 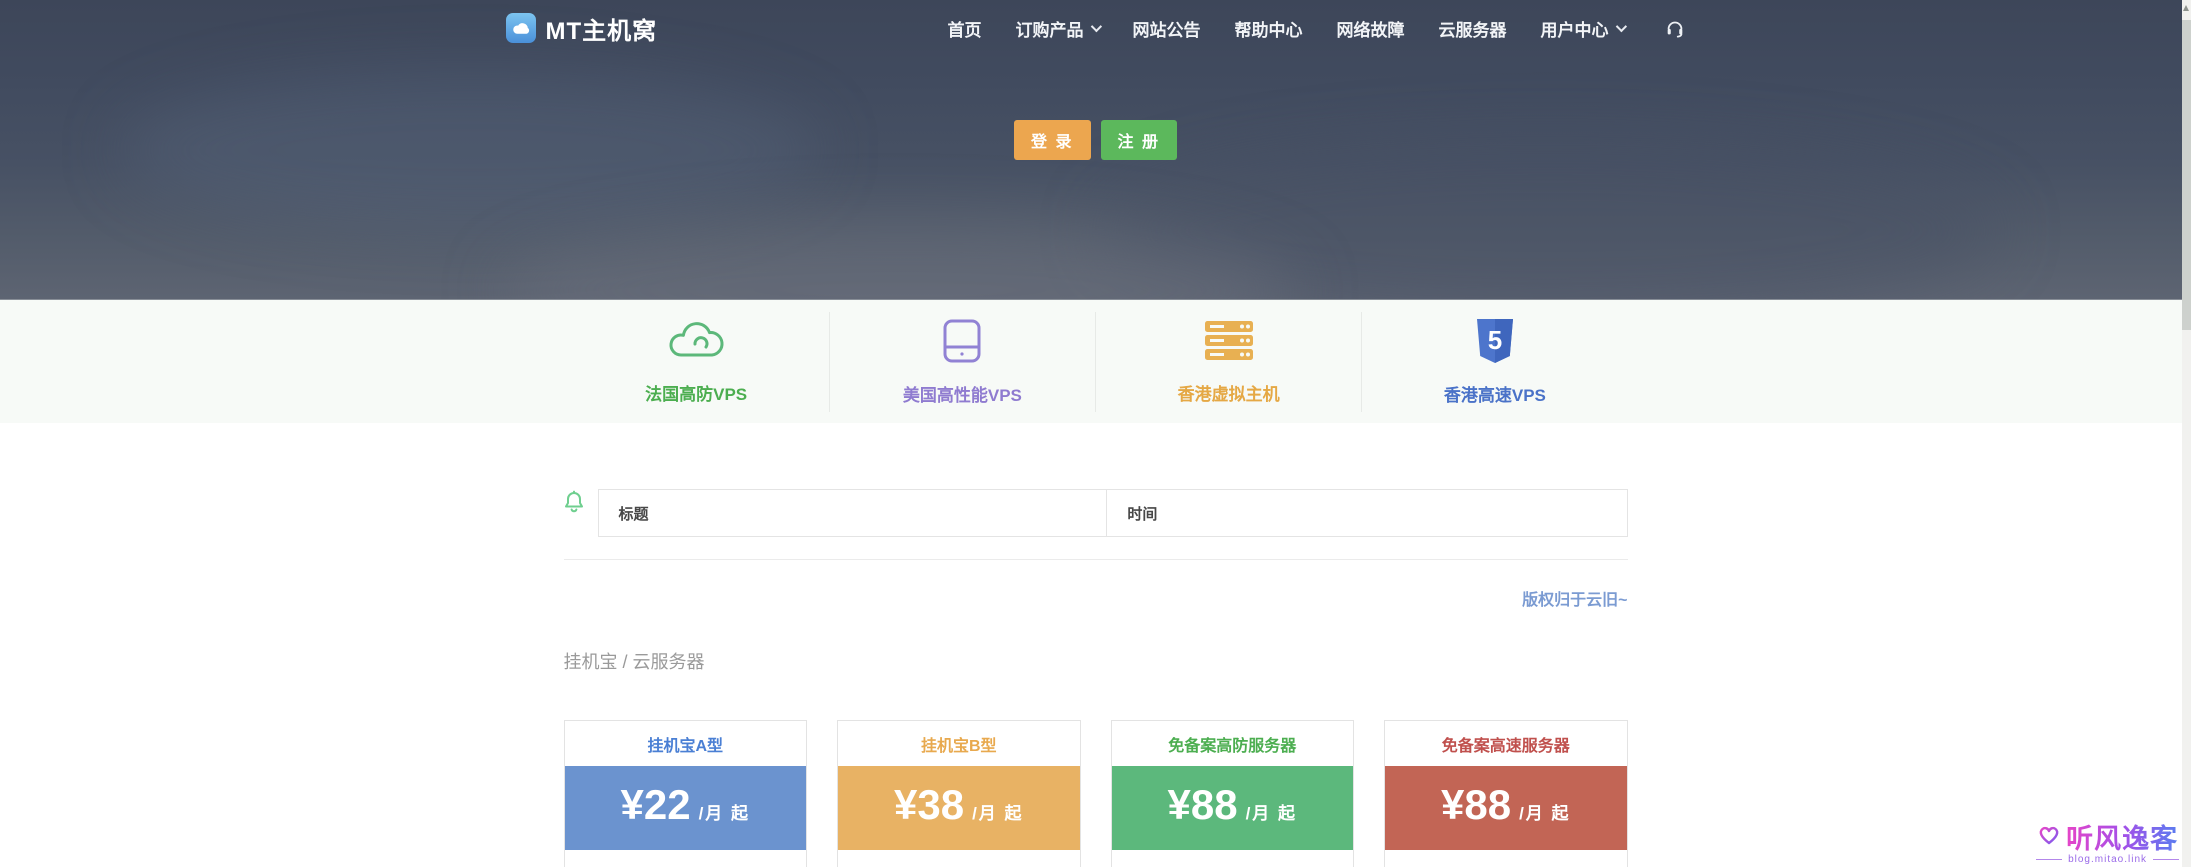 I want to click on server-icon, so click(x=962, y=343).